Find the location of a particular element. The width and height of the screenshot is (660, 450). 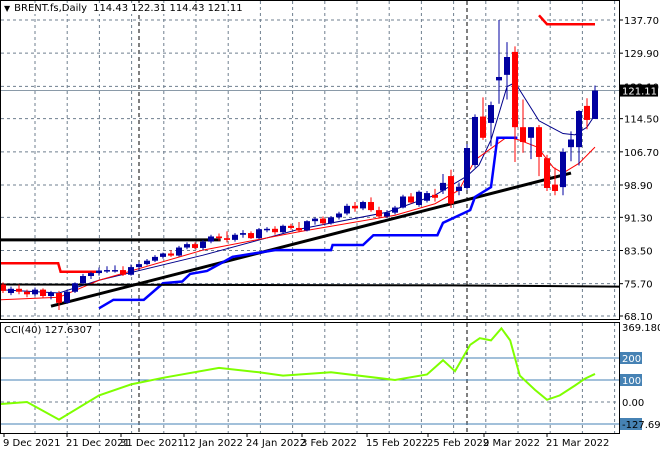

price-label: 98.90 is located at coordinates (638, 186).